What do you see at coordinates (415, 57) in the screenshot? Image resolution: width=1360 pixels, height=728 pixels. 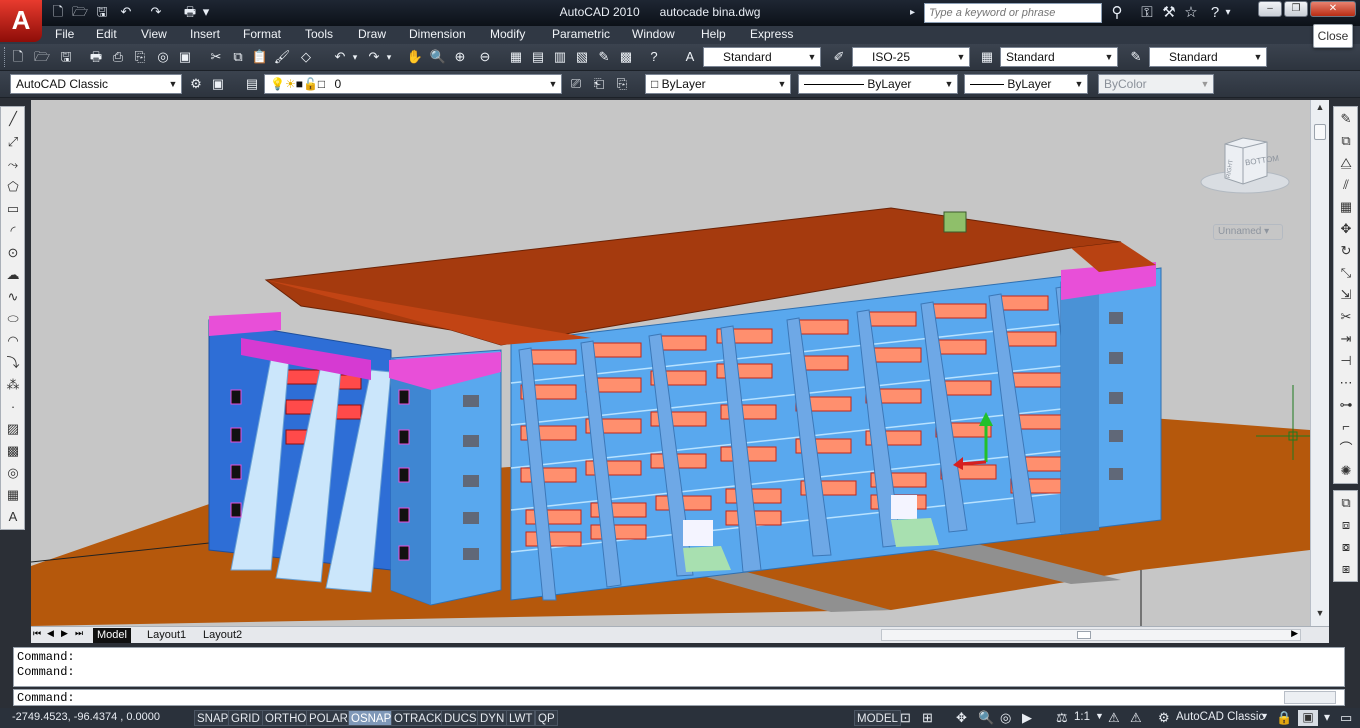 I see `pan-icon: ✋` at bounding box center [415, 57].